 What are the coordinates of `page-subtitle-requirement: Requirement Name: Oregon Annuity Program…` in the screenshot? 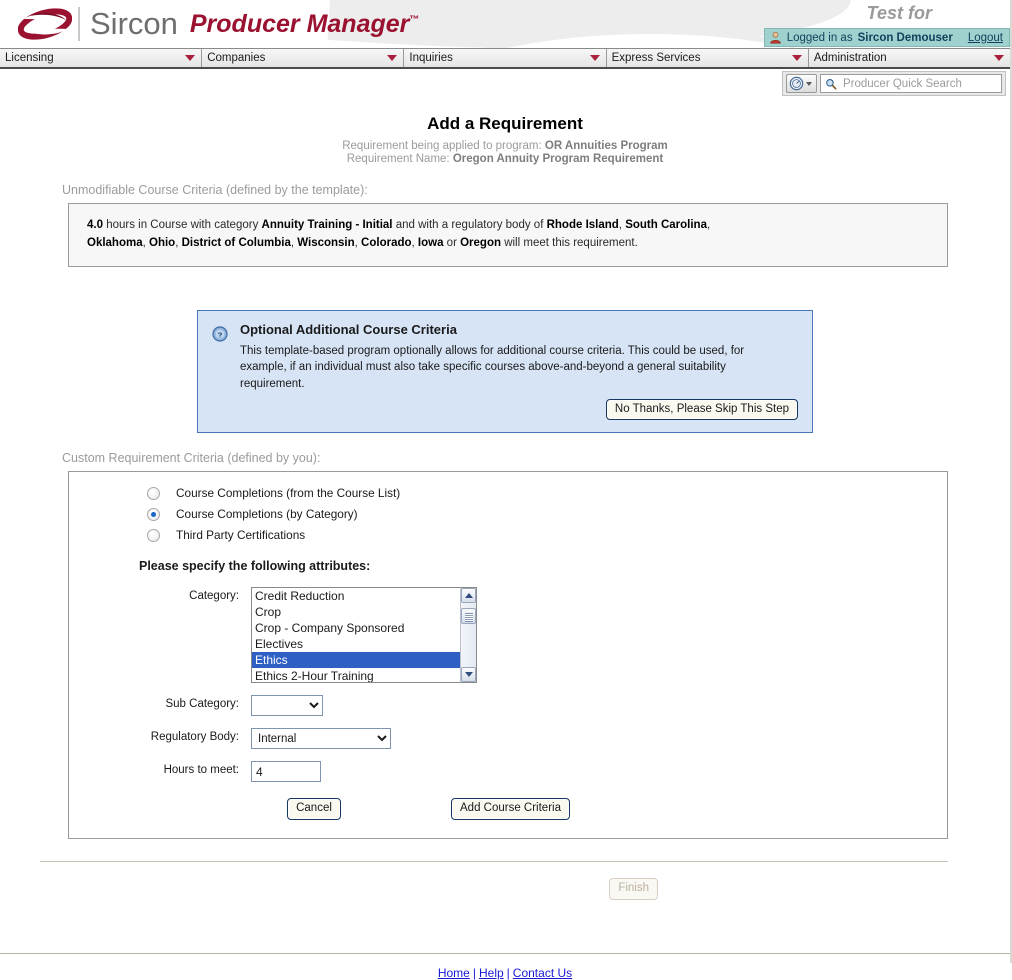 It's located at (505, 159).